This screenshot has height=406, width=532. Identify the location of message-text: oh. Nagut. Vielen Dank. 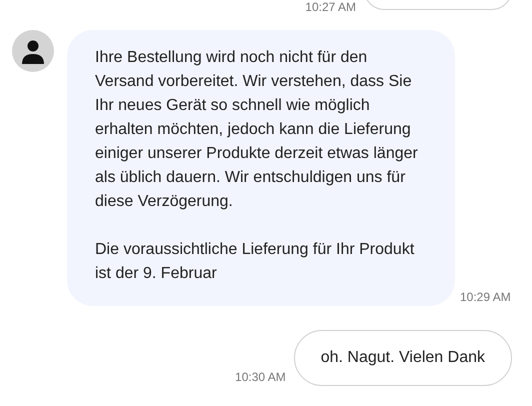
(402, 358).